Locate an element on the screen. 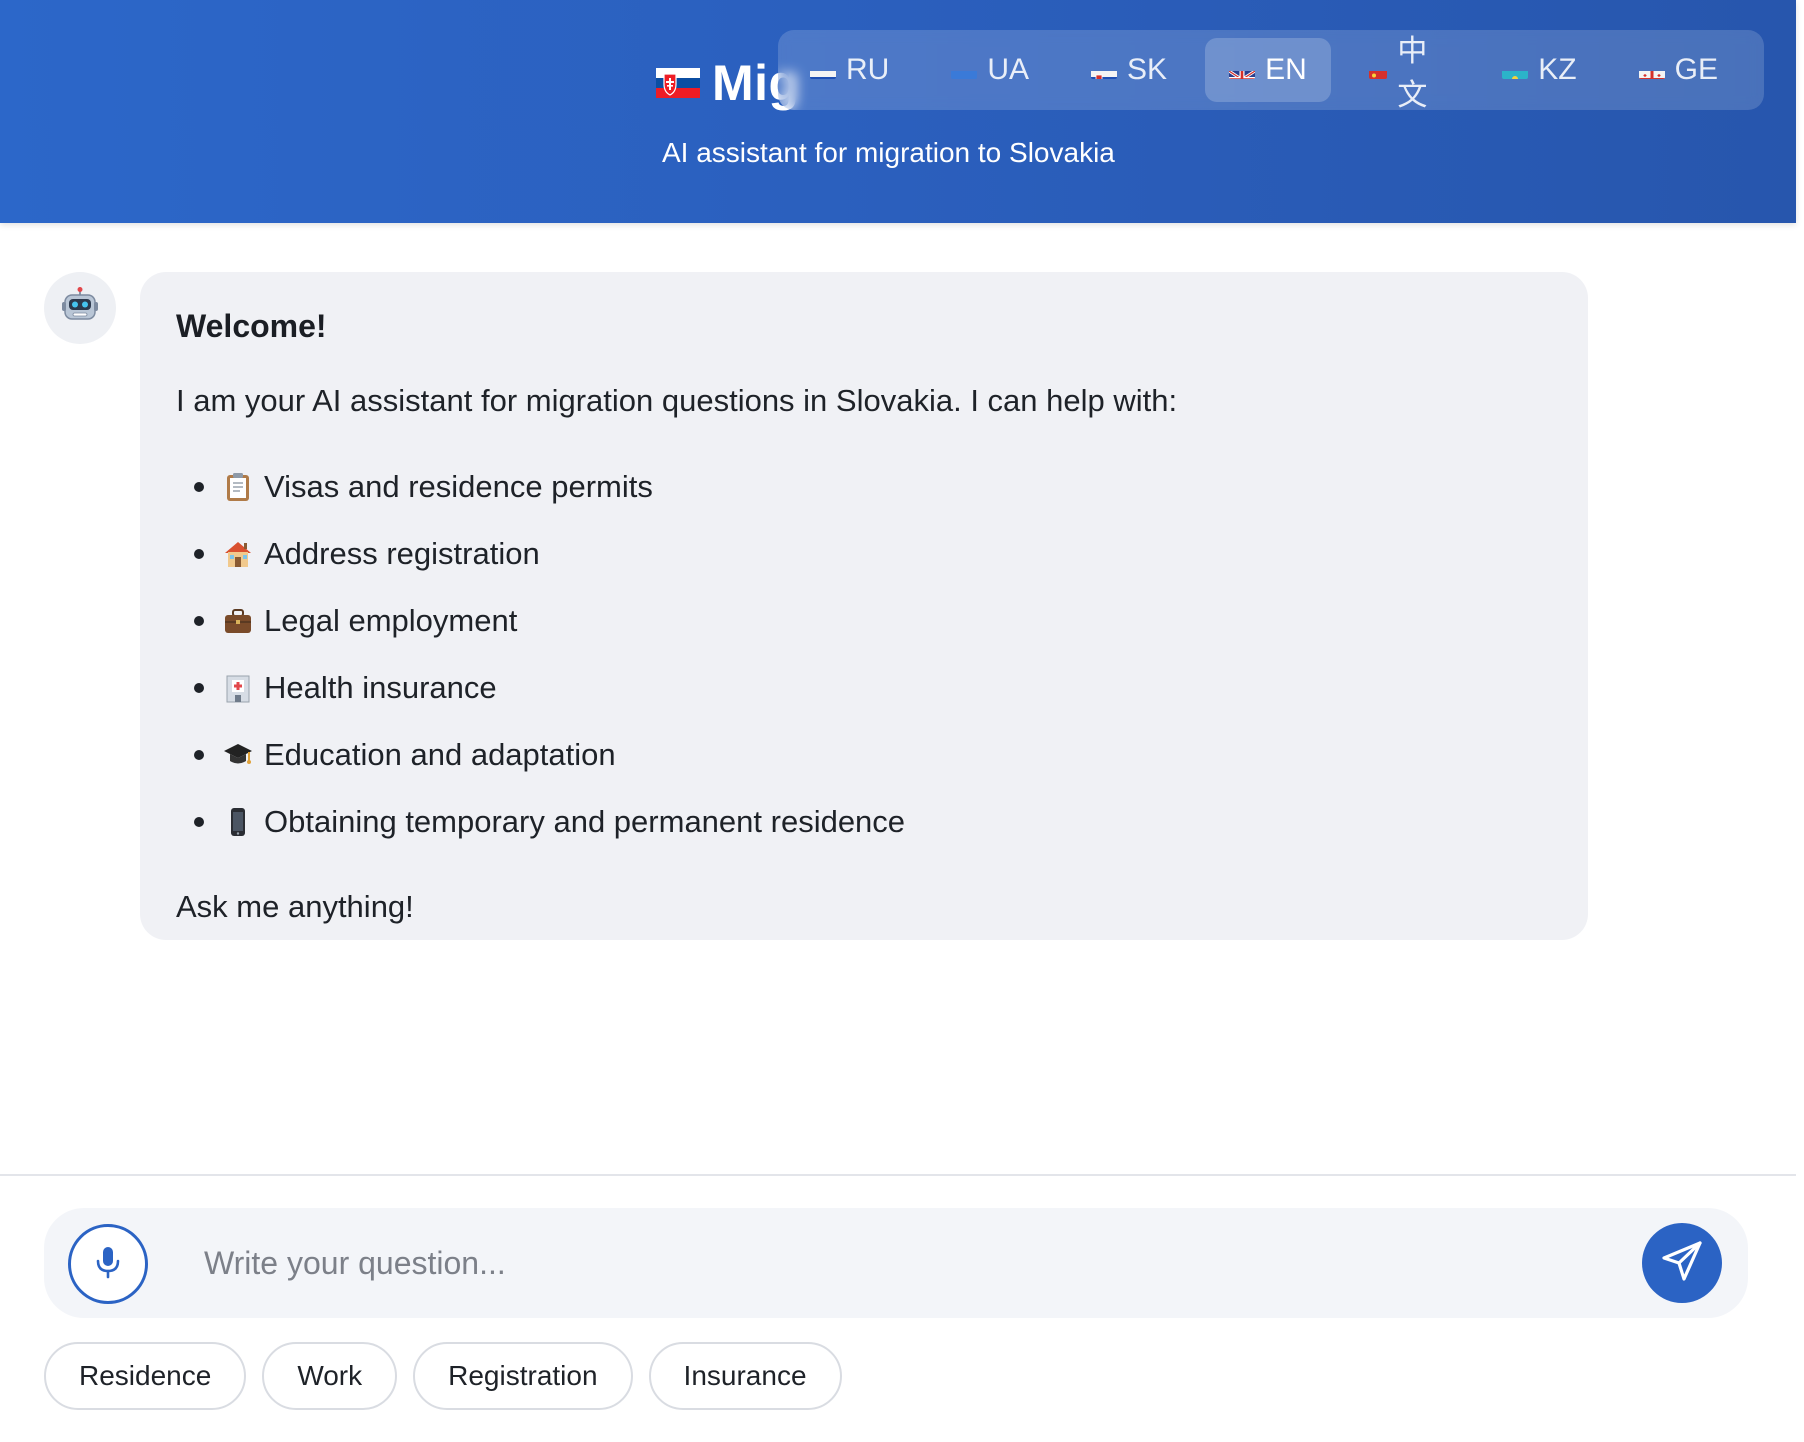 The width and height of the screenshot is (1804, 1442). send-button is located at coordinates (1682, 1263).